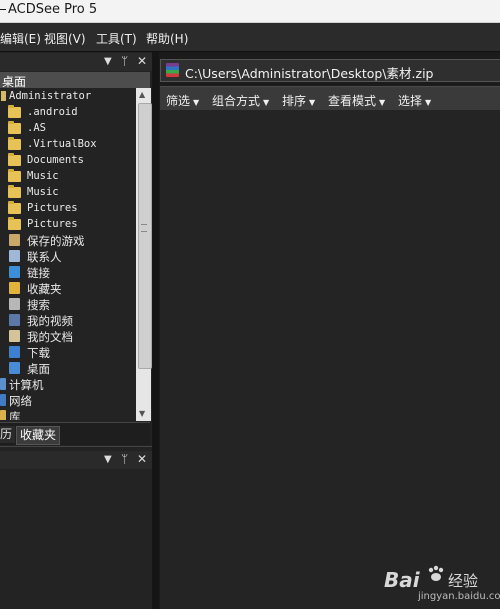 Image resolution: width=500 pixels, height=609 pixels. Describe the element at coordinates (182, 100) in the screenshot. I see `filter-button: 筛选 ▼` at that location.